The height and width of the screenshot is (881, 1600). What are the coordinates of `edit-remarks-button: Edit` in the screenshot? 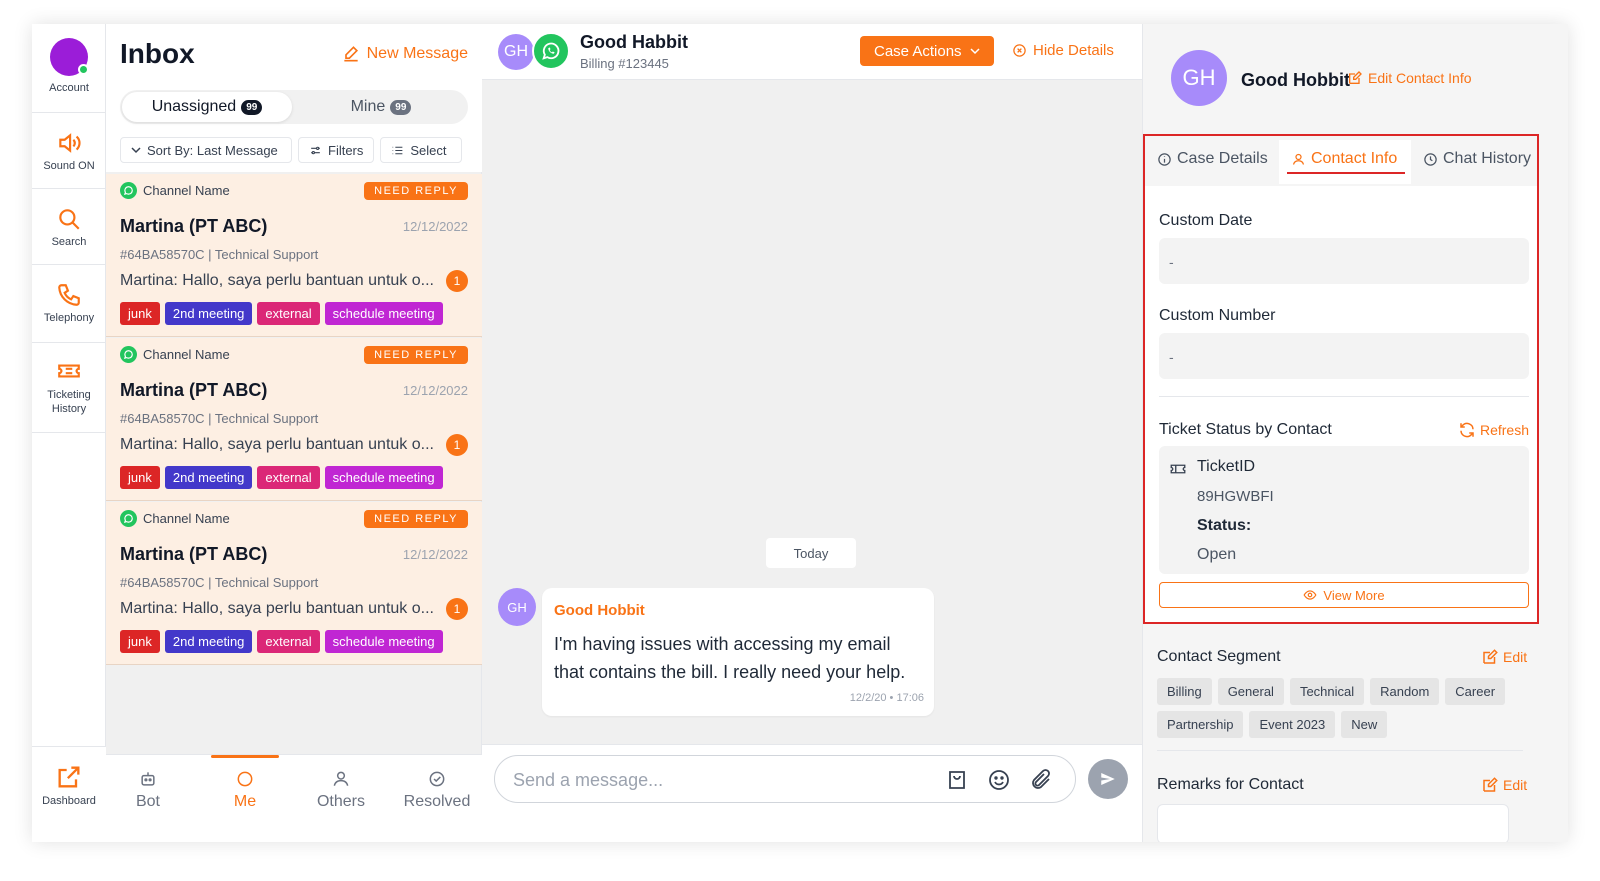 It's located at (1504, 785).